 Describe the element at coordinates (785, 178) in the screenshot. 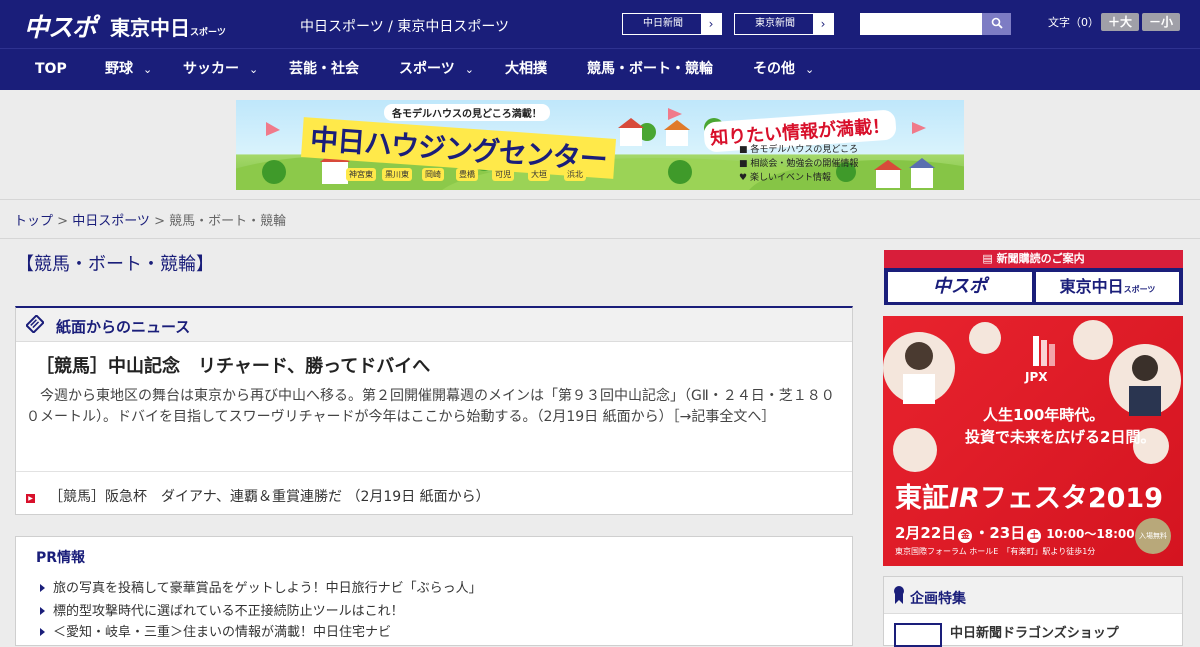

I see `banner-bullet: ♥ 楽しいイベント情報` at that location.